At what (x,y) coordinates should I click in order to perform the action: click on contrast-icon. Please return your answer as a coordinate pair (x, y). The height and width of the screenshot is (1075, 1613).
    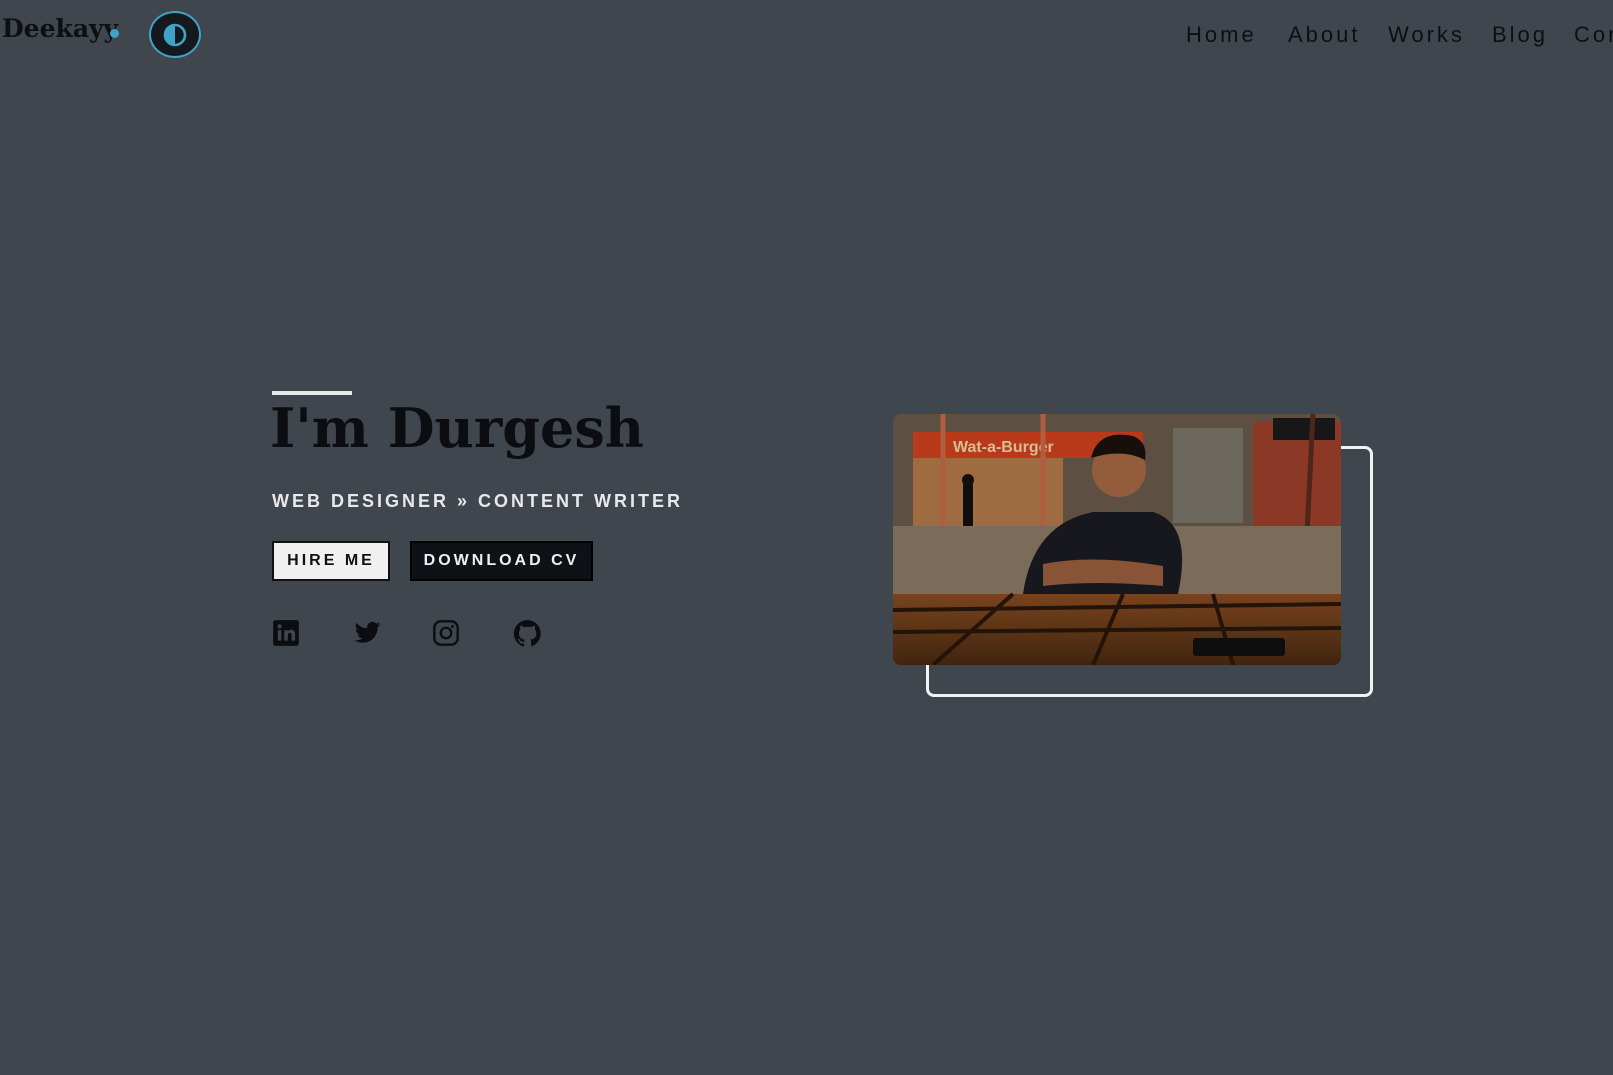
    Looking at the image, I should click on (175, 34).